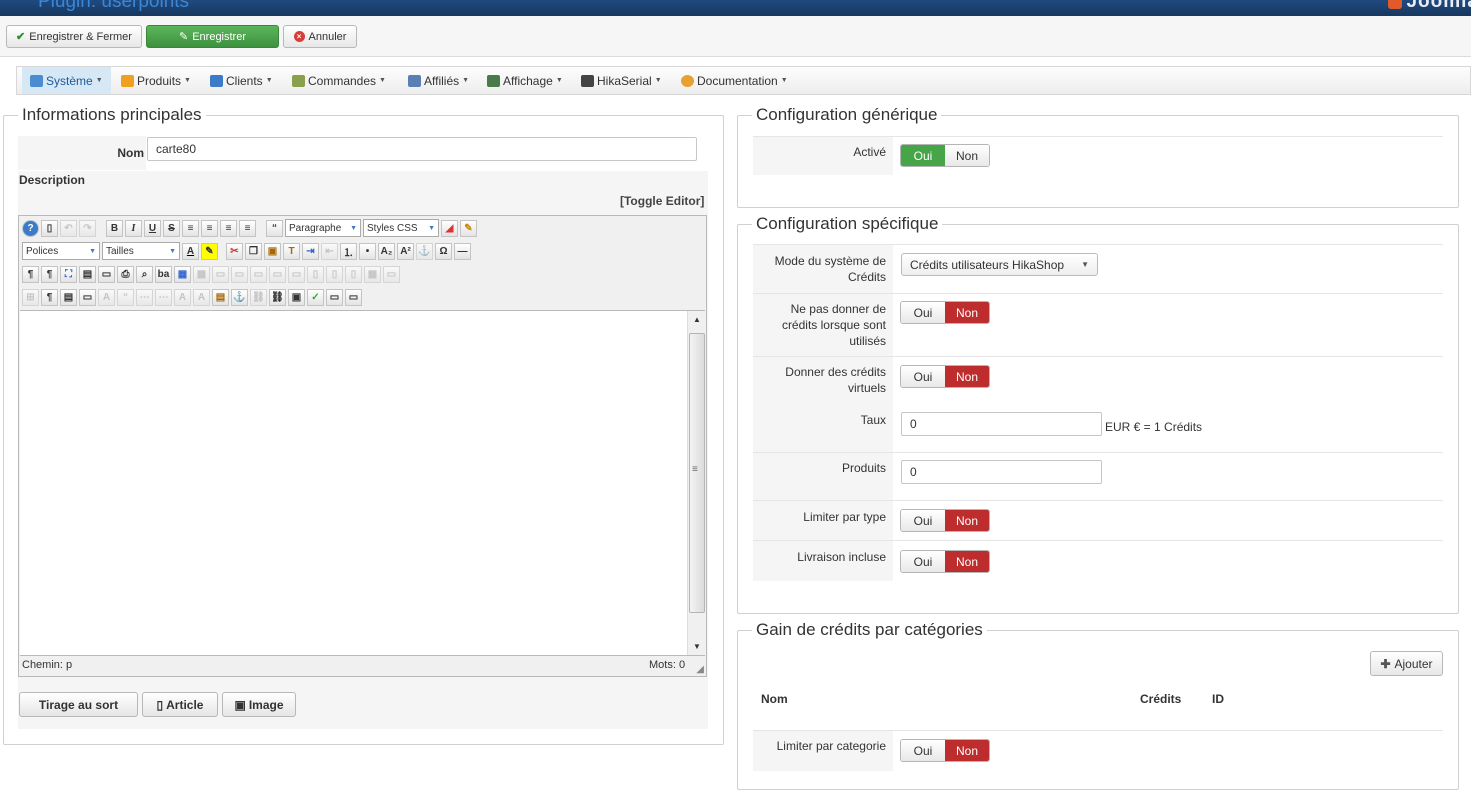  What do you see at coordinates (106, 297) in the screenshot?
I see `style-icon: A` at bounding box center [106, 297].